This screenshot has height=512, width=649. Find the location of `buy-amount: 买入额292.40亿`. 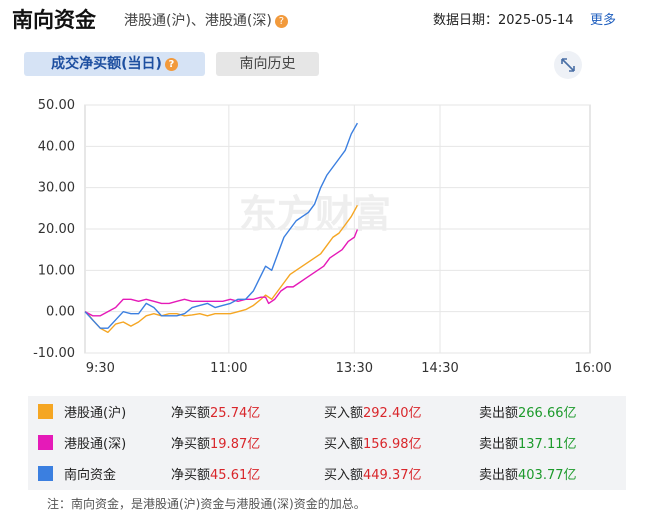

buy-amount: 买入额292.40亿 is located at coordinates (373, 411).